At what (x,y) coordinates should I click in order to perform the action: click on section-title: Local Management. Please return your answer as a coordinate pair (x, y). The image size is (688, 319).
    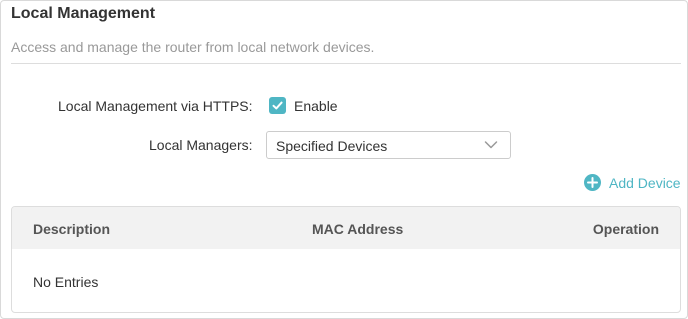
    Looking at the image, I should click on (83, 13).